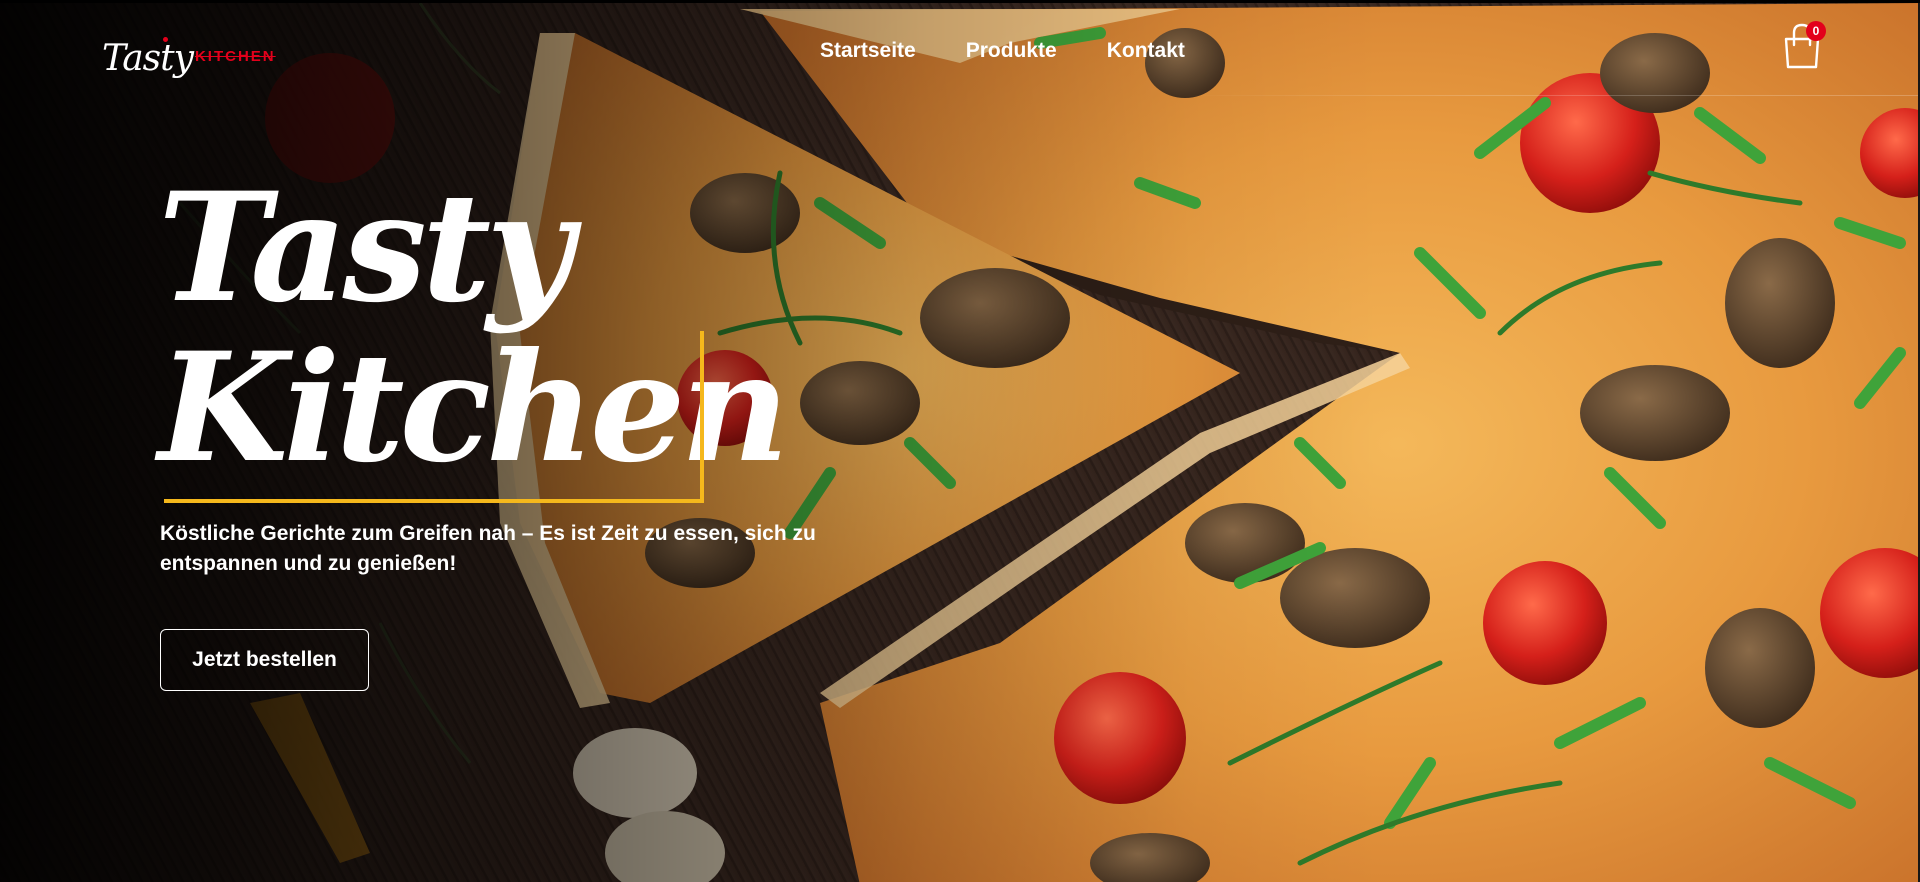 Image resolution: width=1920 pixels, height=882 pixels. What do you see at coordinates (165, 39) in the screenshot?
I see `logo-dot` at bounding box center [165, 39].